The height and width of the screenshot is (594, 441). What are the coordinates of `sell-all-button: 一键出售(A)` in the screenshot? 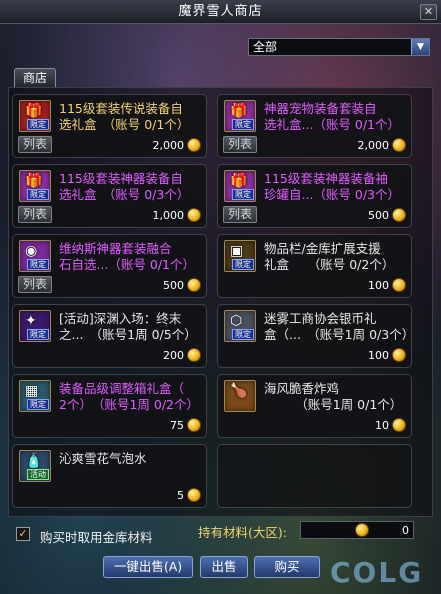 It's located at (148, 567).